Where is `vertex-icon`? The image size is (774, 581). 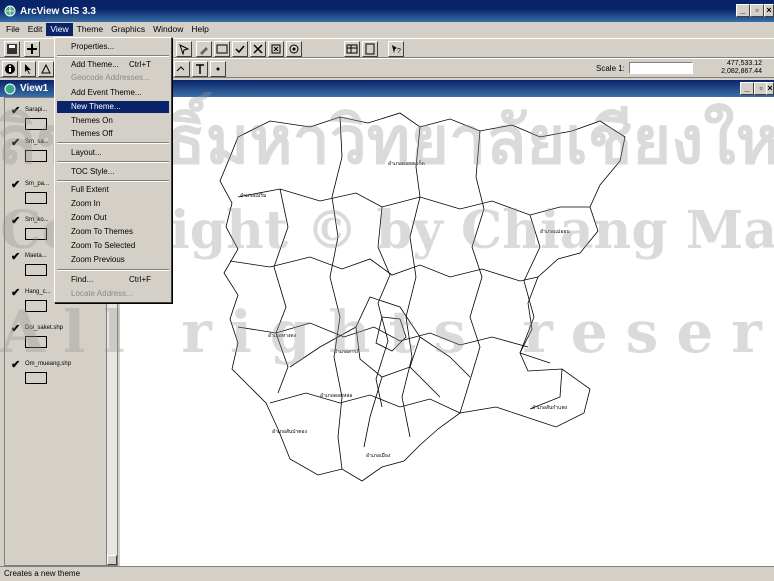
vertex-icon is located at coordinates (46, 68).